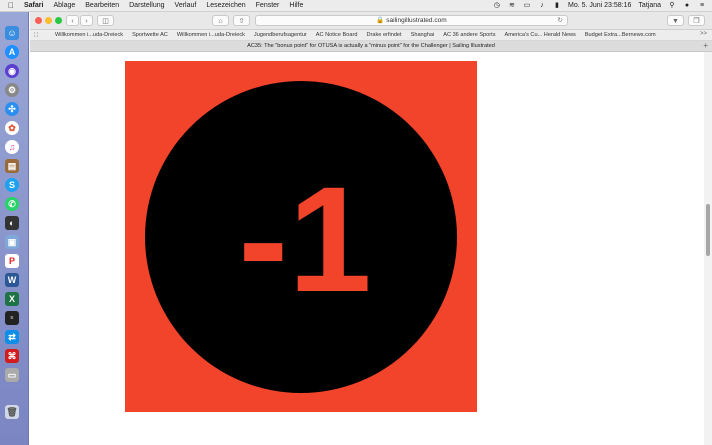  I want to click on notification-center-icon: ≡, so click(702, 5).